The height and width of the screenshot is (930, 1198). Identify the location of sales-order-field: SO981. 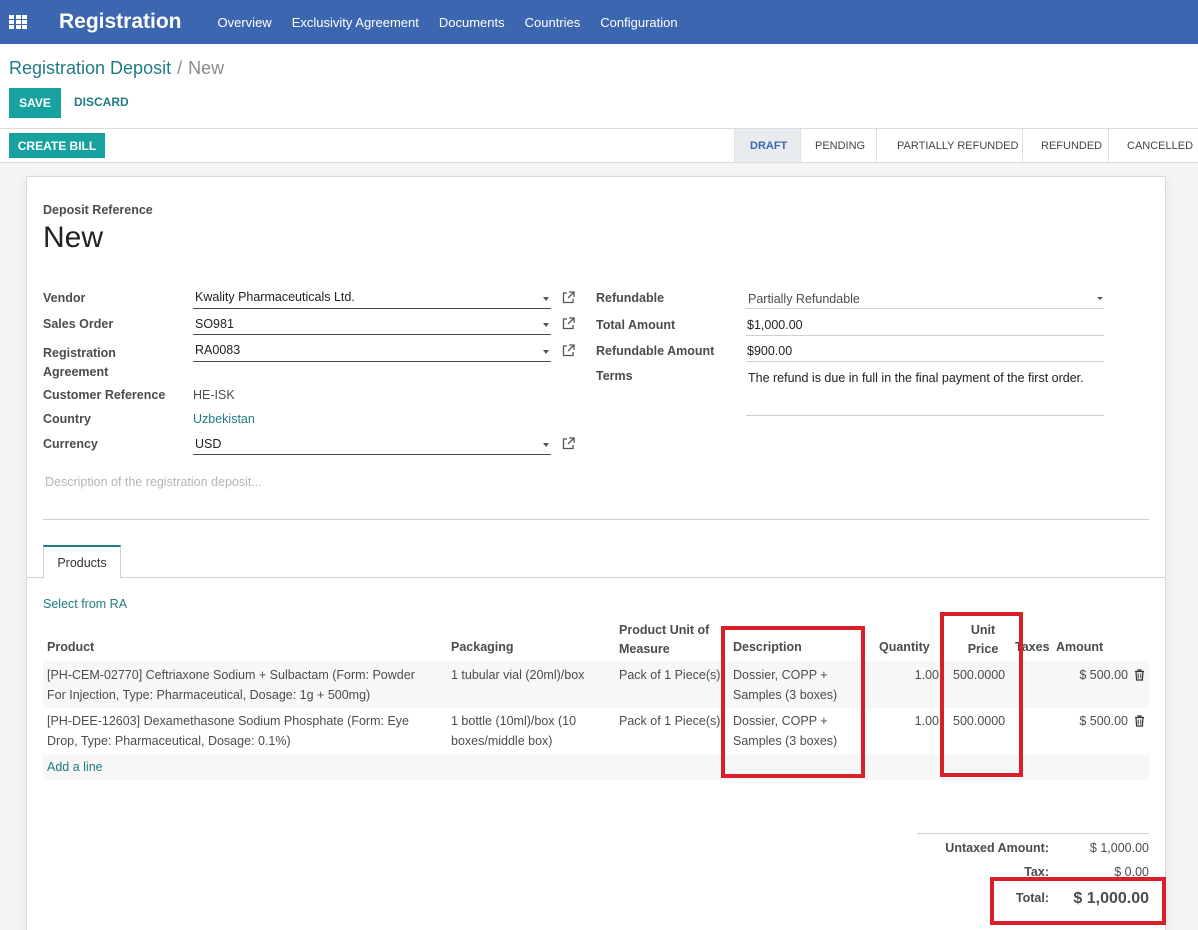
(372, 324).